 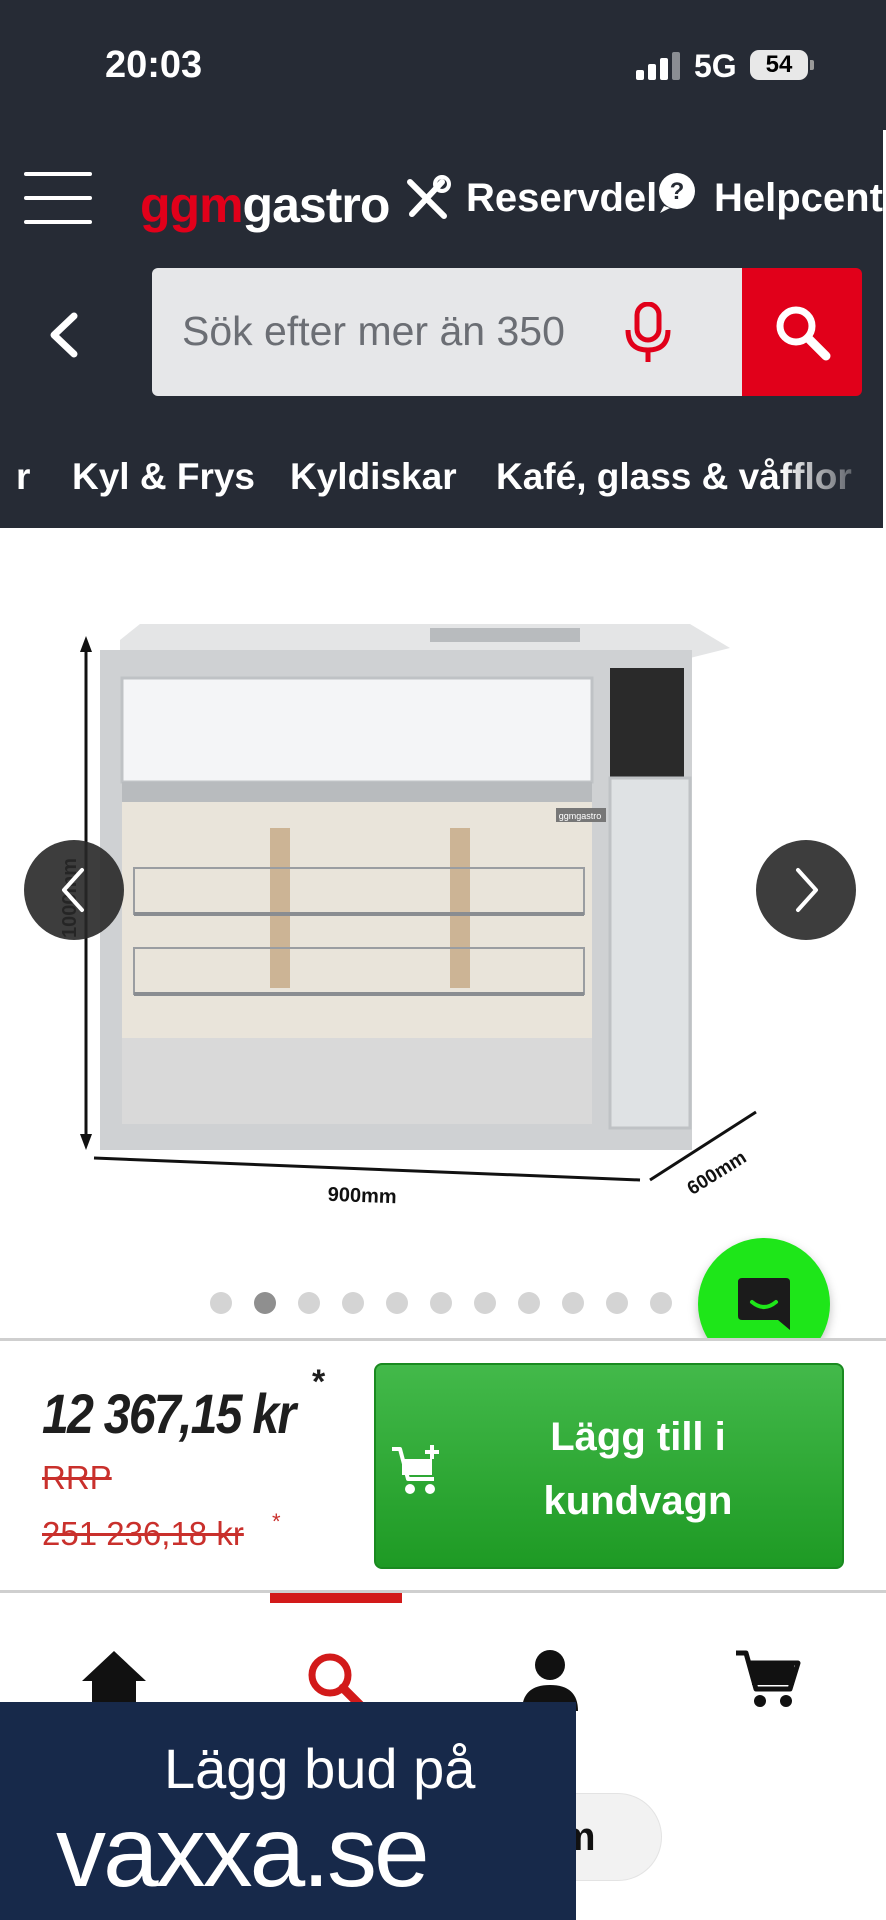 I want to click on help-icon: ?, so click(x=677, y=193).